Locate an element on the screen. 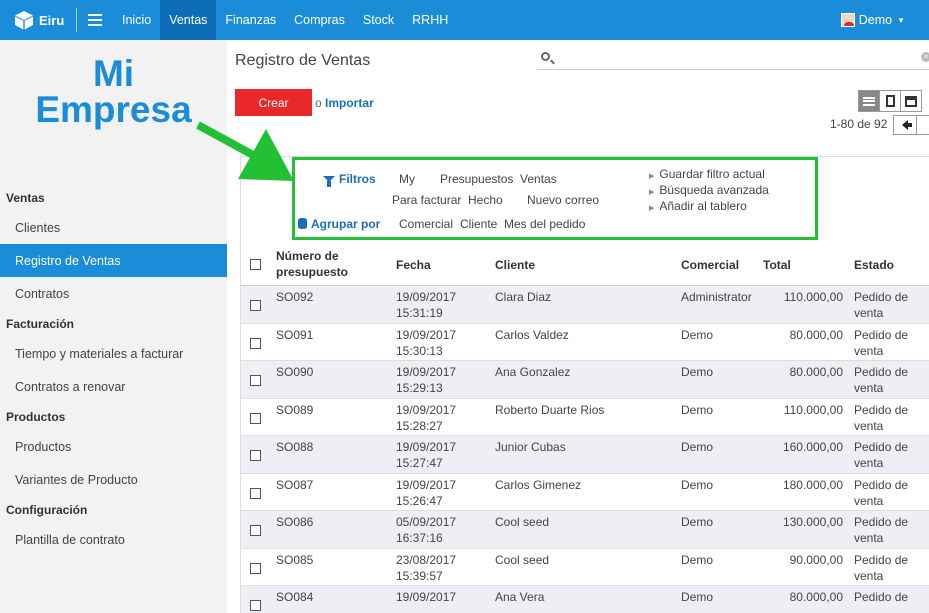 The height and width of the screenshot is (613, 929). cell-date-time: 15:27:47 is located at coordinates (419, 463).